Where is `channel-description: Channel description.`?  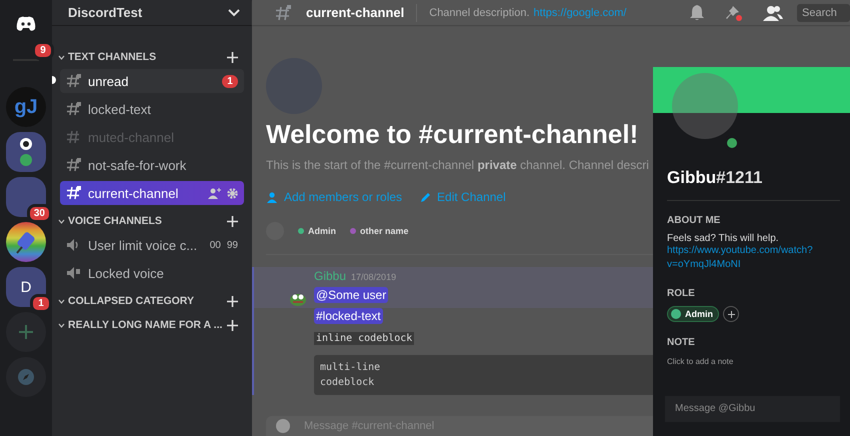 channel-description: Channel description. is located at coordinates (479, 12).